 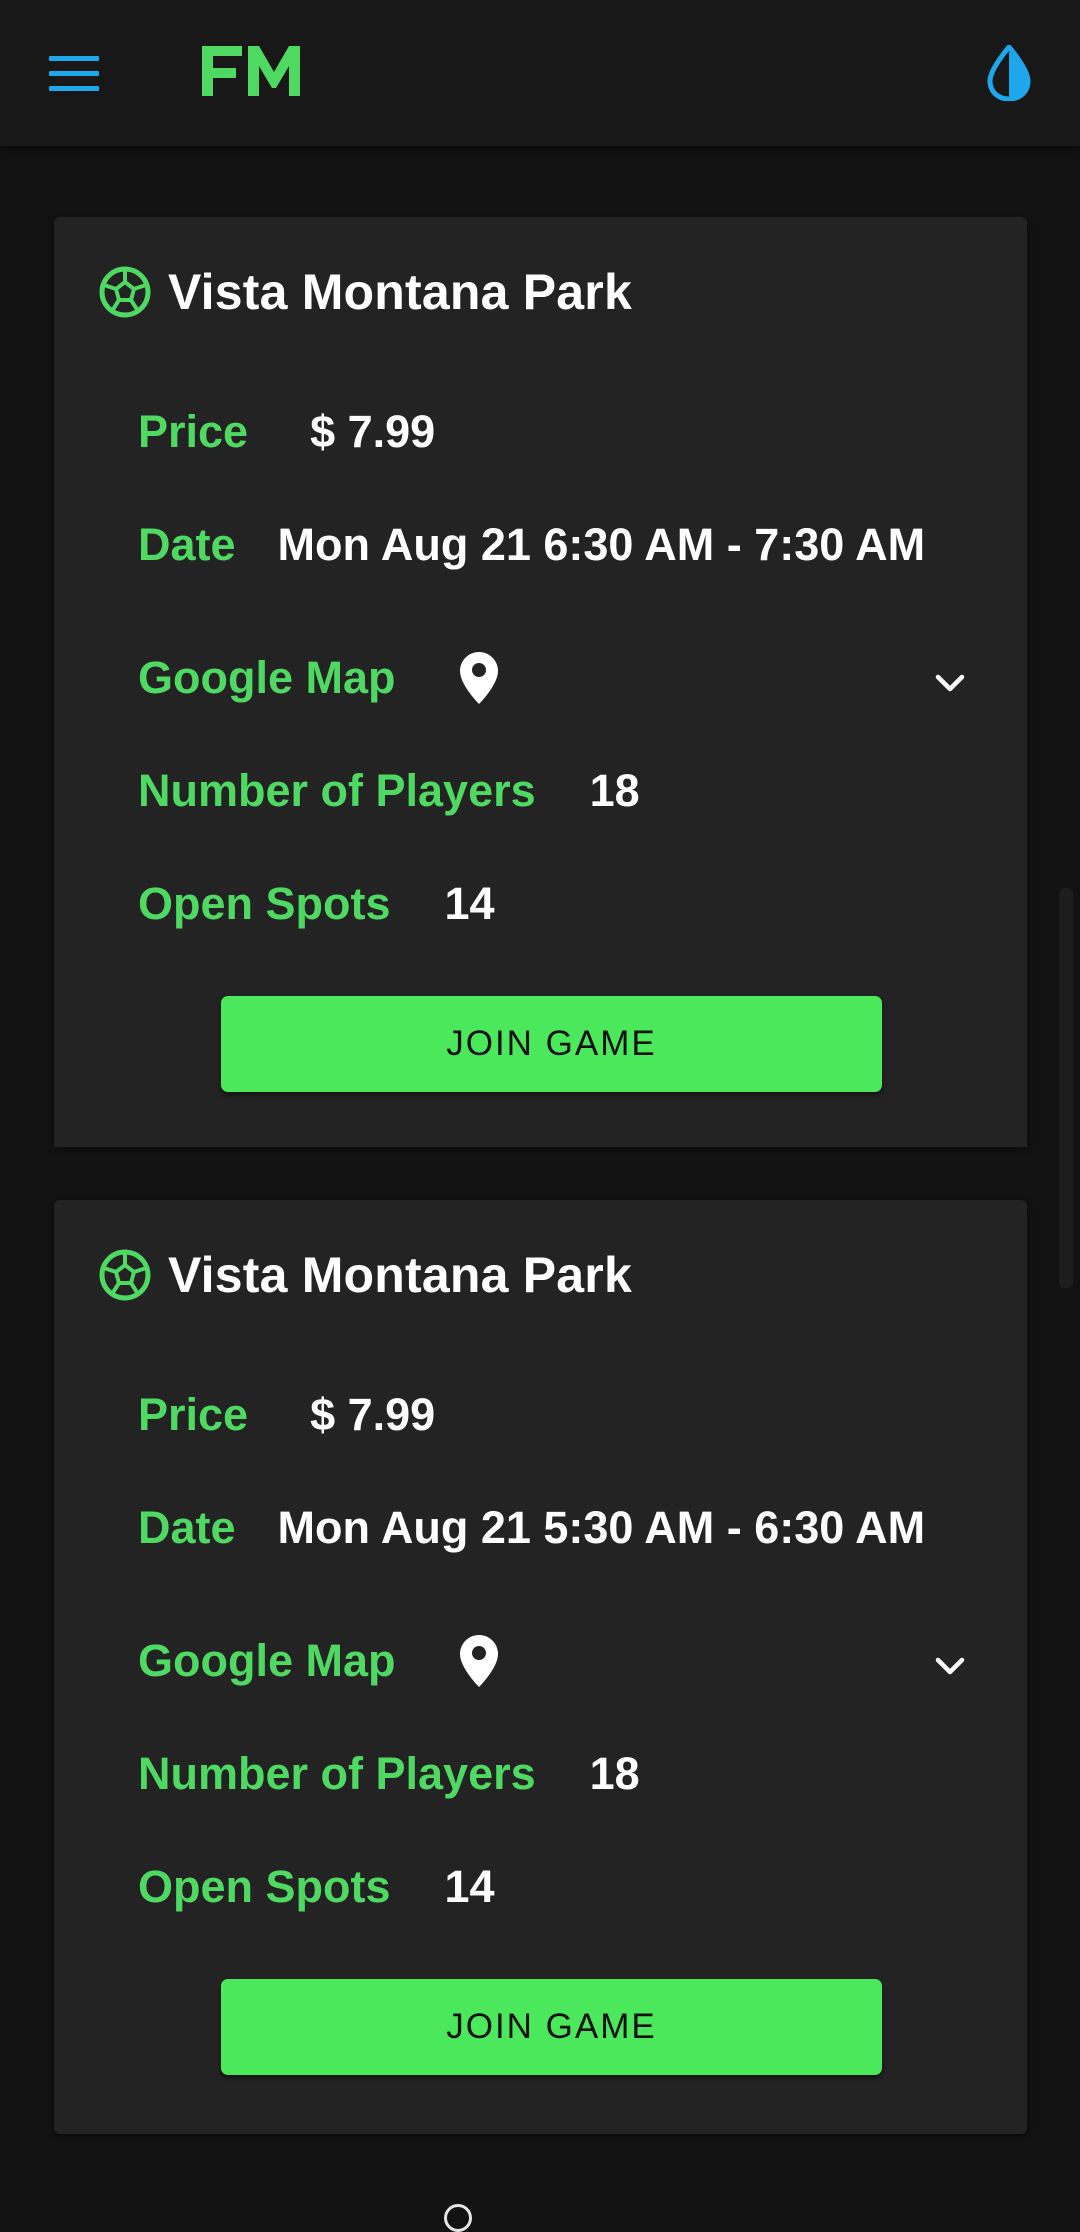 What do you see at coordinates (1066, 1088) in the screenshot?
I see `scrollbar` at bounding box center [1066, 1088].